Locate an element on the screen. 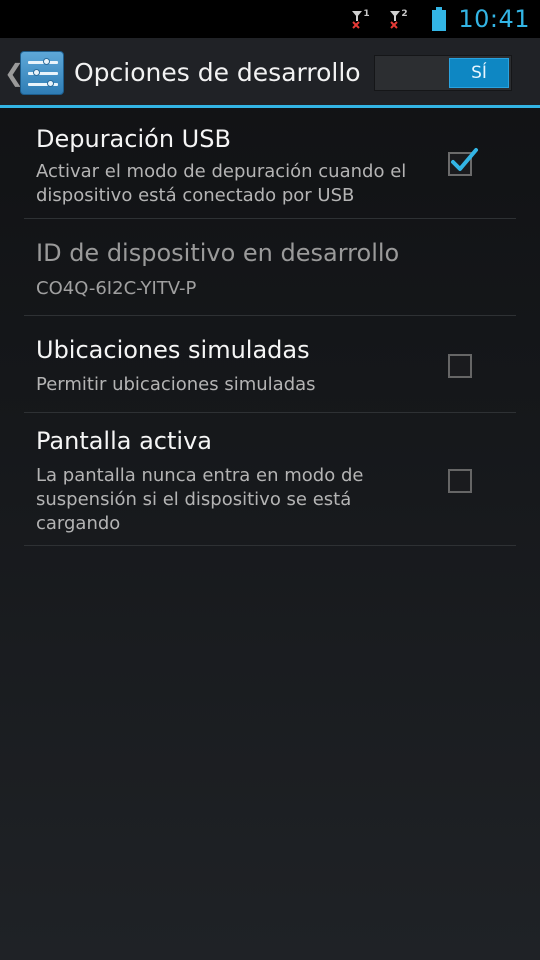 This screenshot has width=540, height=960. usb-debugging-checkbox is located at coordinates (463, 162).